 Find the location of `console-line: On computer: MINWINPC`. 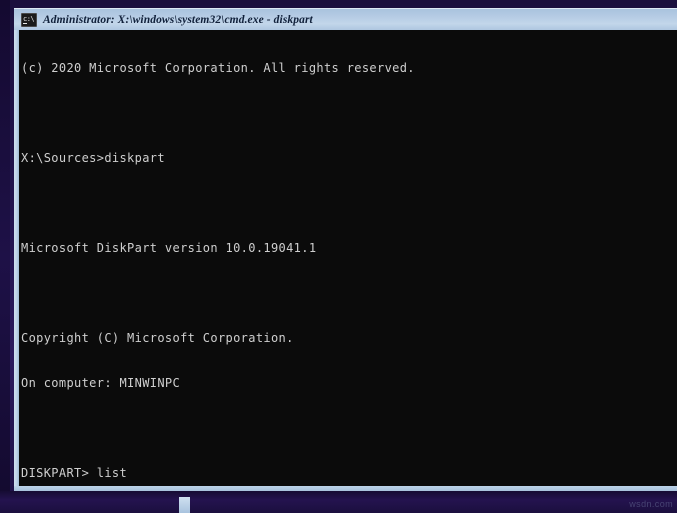

console-line: On computer: MINWINPC is located at coordinates (101, 383).